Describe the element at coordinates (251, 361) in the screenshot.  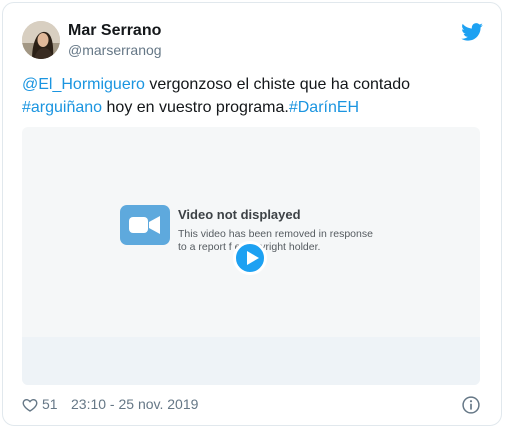
I see `media-bottom-band` at that location.